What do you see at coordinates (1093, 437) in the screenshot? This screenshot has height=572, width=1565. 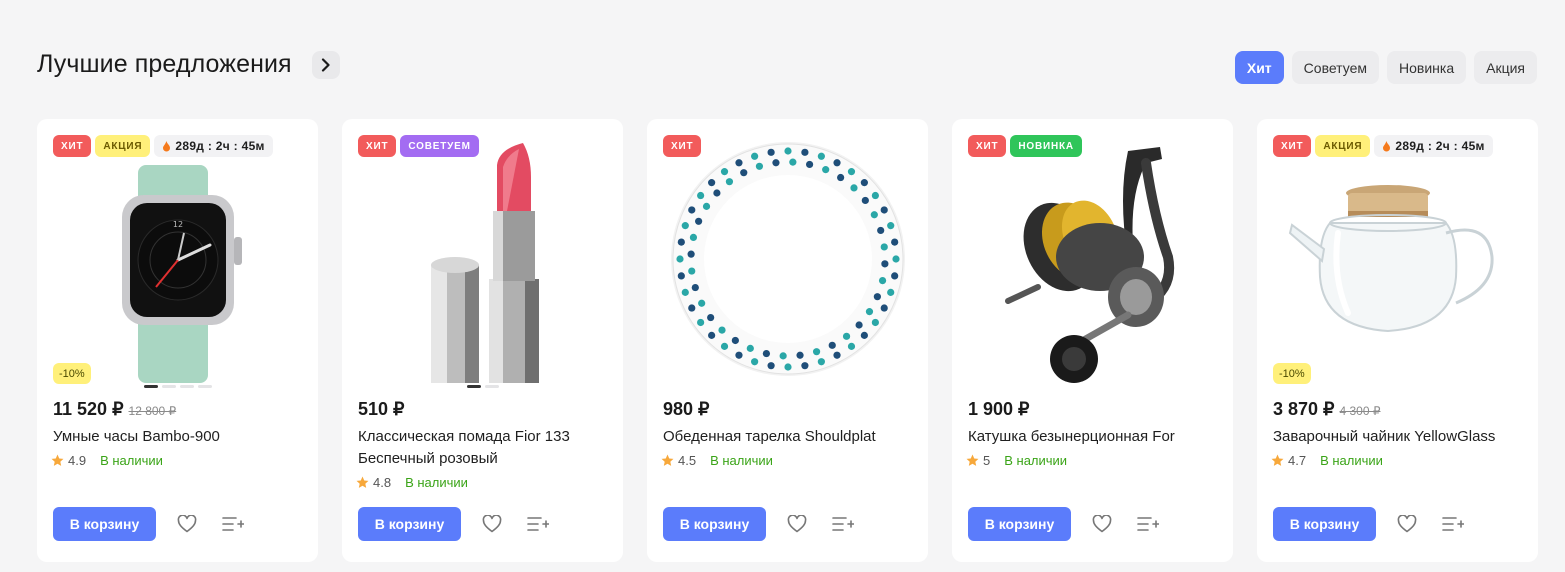 I see `product-title: Катушка безынерционная For` at bounding box center [1093, 437].